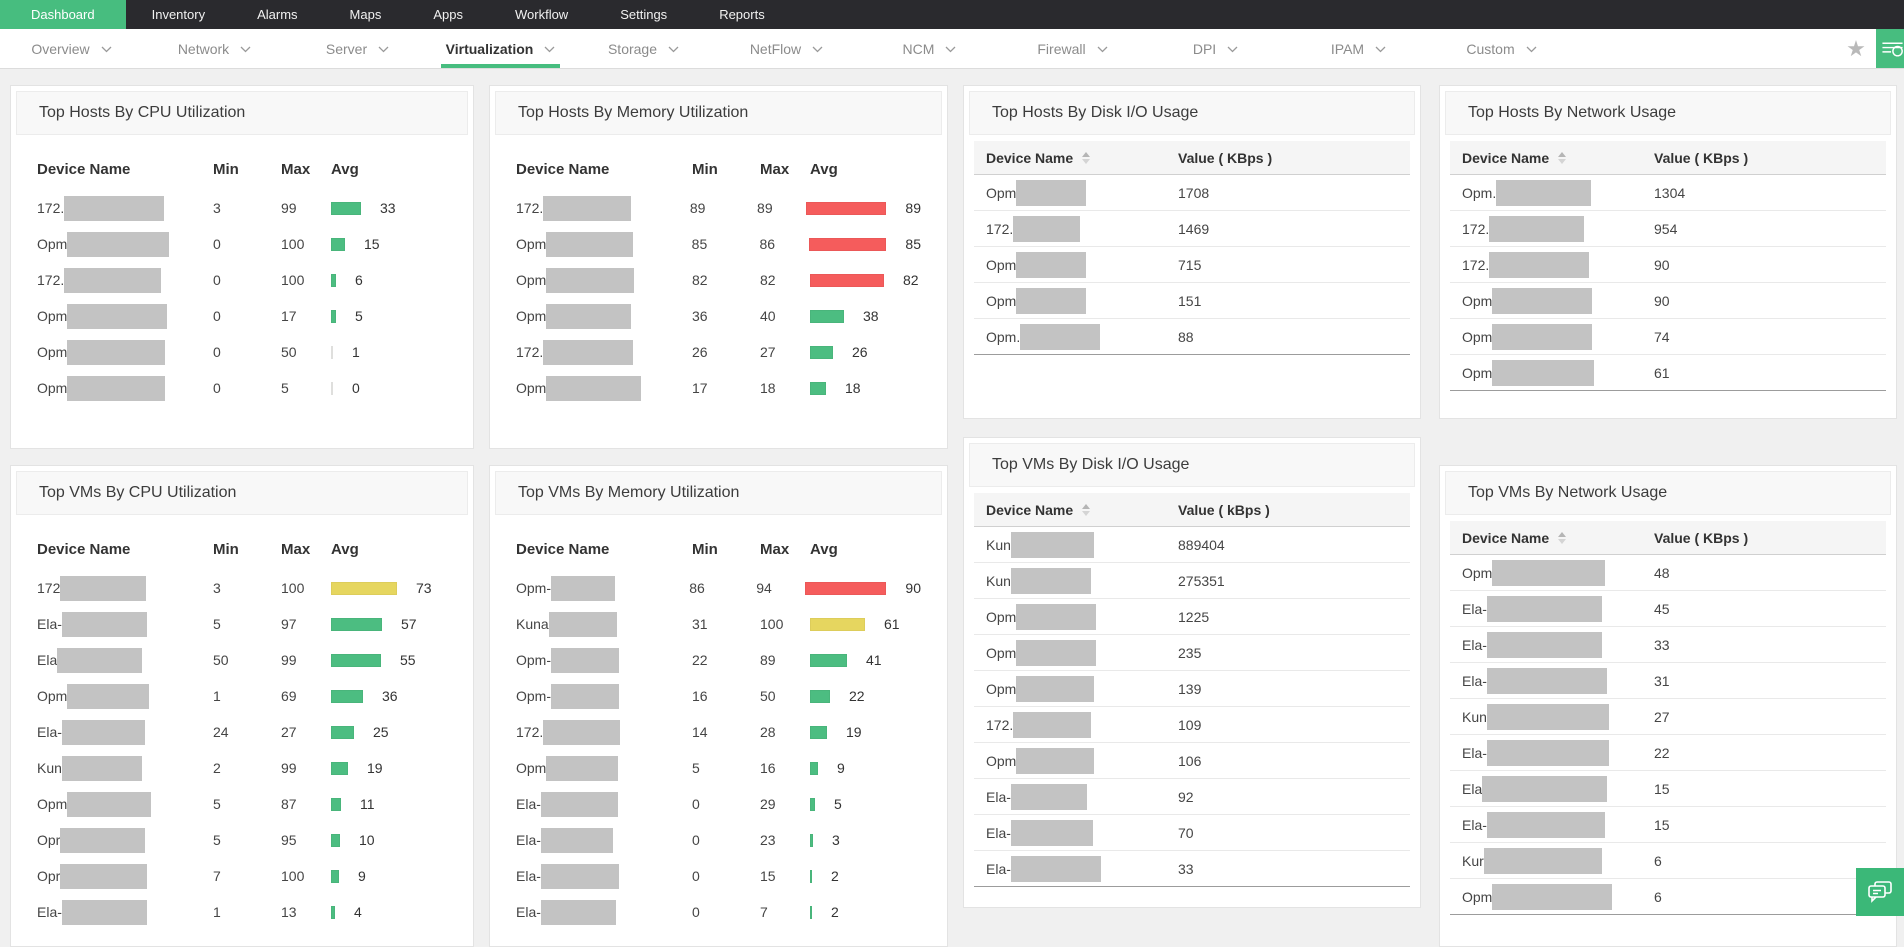 The image size is (1904, 947). What do you see at coordinates (500, 48) in the screenshot?
I see `tab-virtualization: Virtualization` at bounding box center [500, 48].